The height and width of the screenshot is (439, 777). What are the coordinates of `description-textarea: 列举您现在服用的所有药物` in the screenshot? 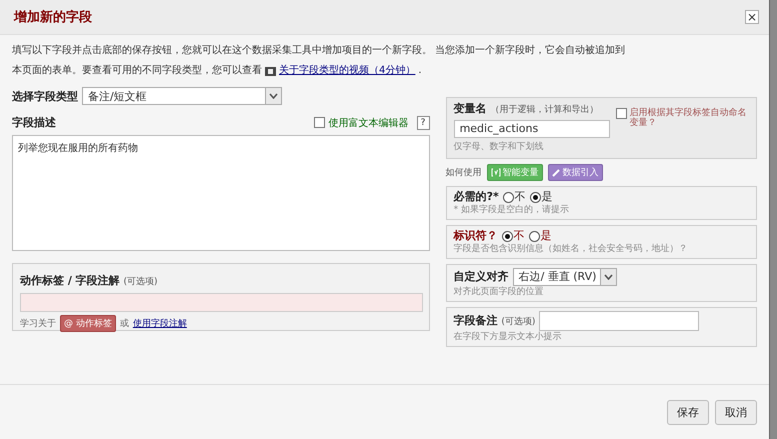 It's located at (221, 193).